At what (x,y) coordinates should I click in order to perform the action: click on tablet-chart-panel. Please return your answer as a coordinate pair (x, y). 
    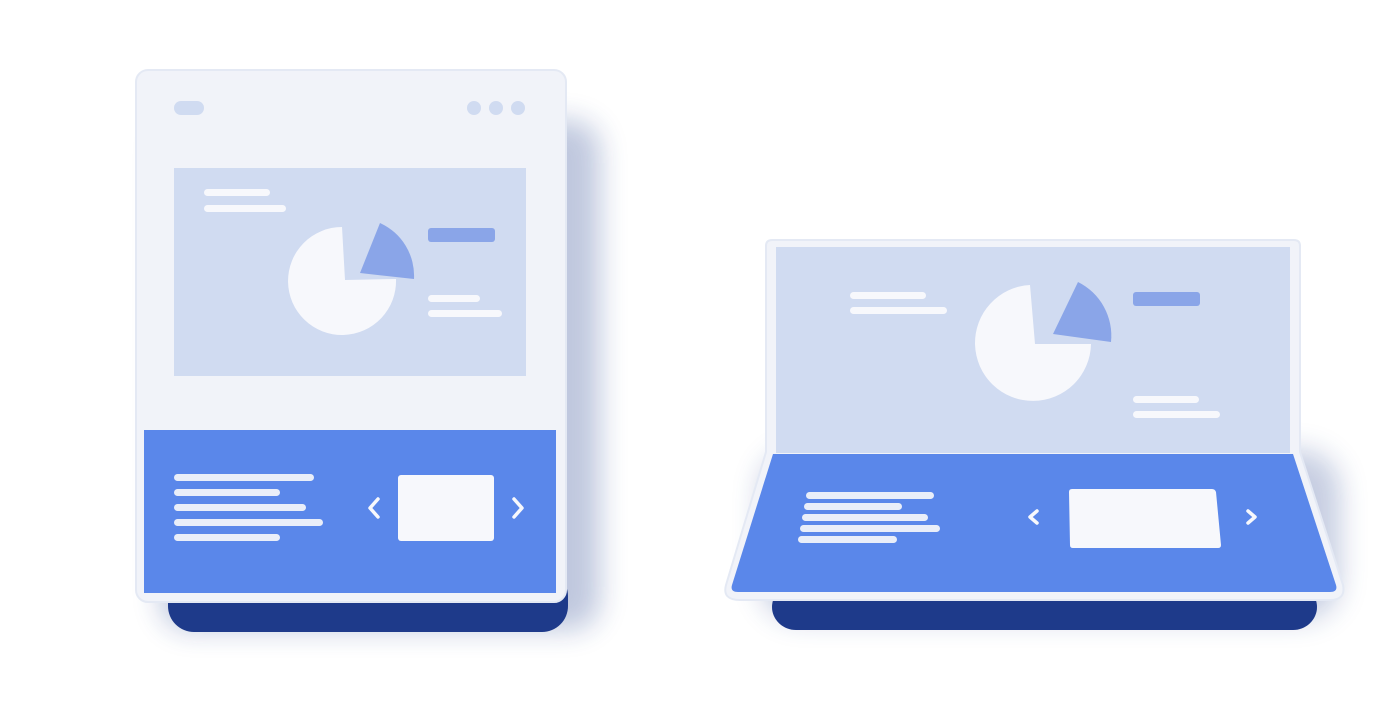
    Looking at the image, I should click on (350, 272).